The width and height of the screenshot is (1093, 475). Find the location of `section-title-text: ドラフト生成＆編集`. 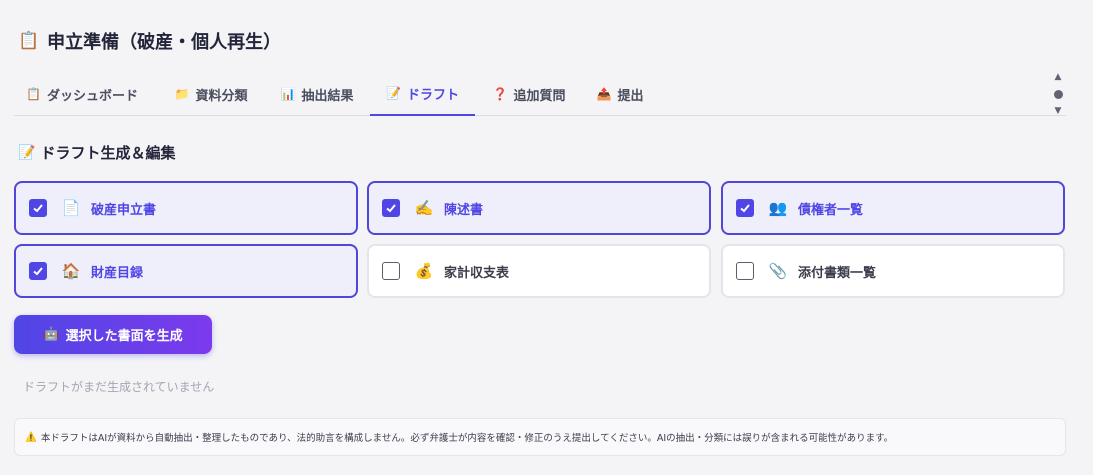

section-title-text: ドラフト生成＆編集 is located at coordinates (108, 153).